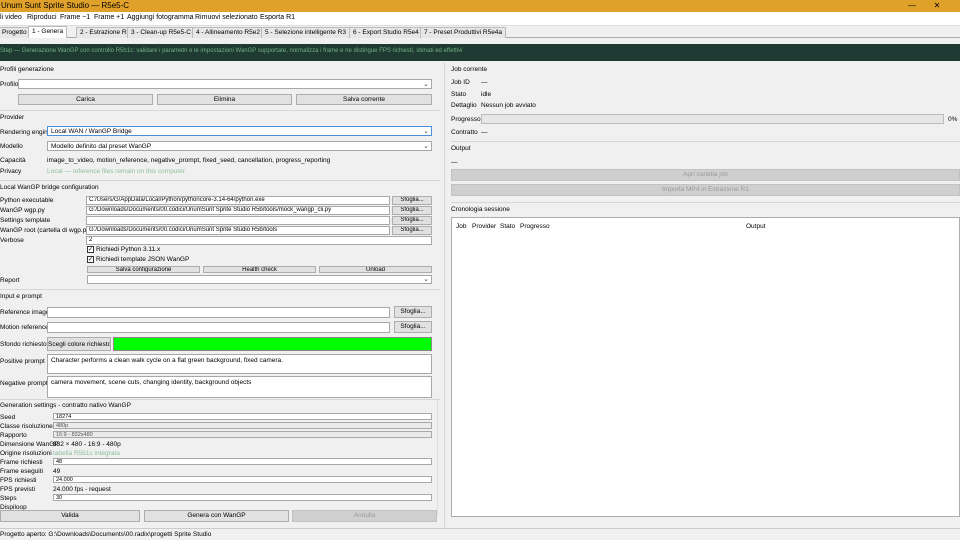 This screenshot has height=540, width=960. Describe the element at coordinates (464, 132) in the screenshot. I see `job-contract-label: Contratto` at that location.